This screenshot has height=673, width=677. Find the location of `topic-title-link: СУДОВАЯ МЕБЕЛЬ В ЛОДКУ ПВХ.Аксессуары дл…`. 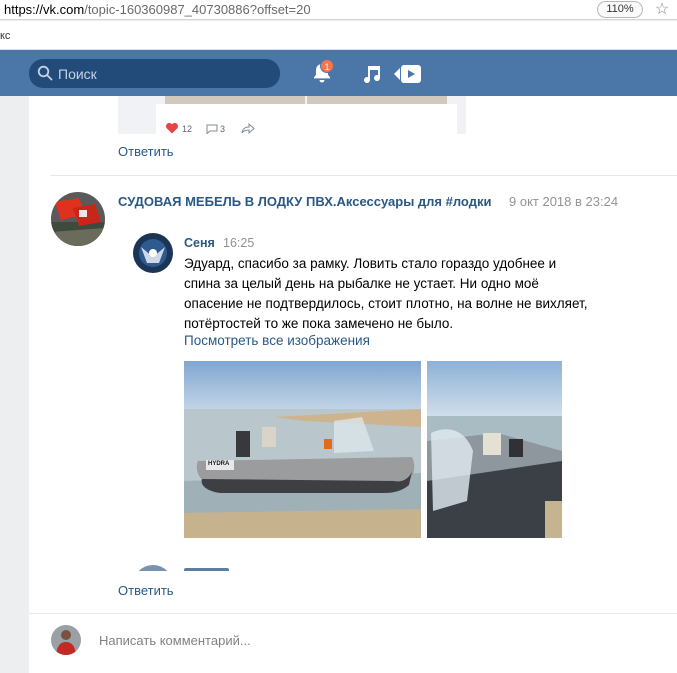

topic-title-link: СУДОВАЯ МЕБЕЛЬ В ЛОДКУ ПВХ.Аксессуары дл… is located at coordinates (304, 201).